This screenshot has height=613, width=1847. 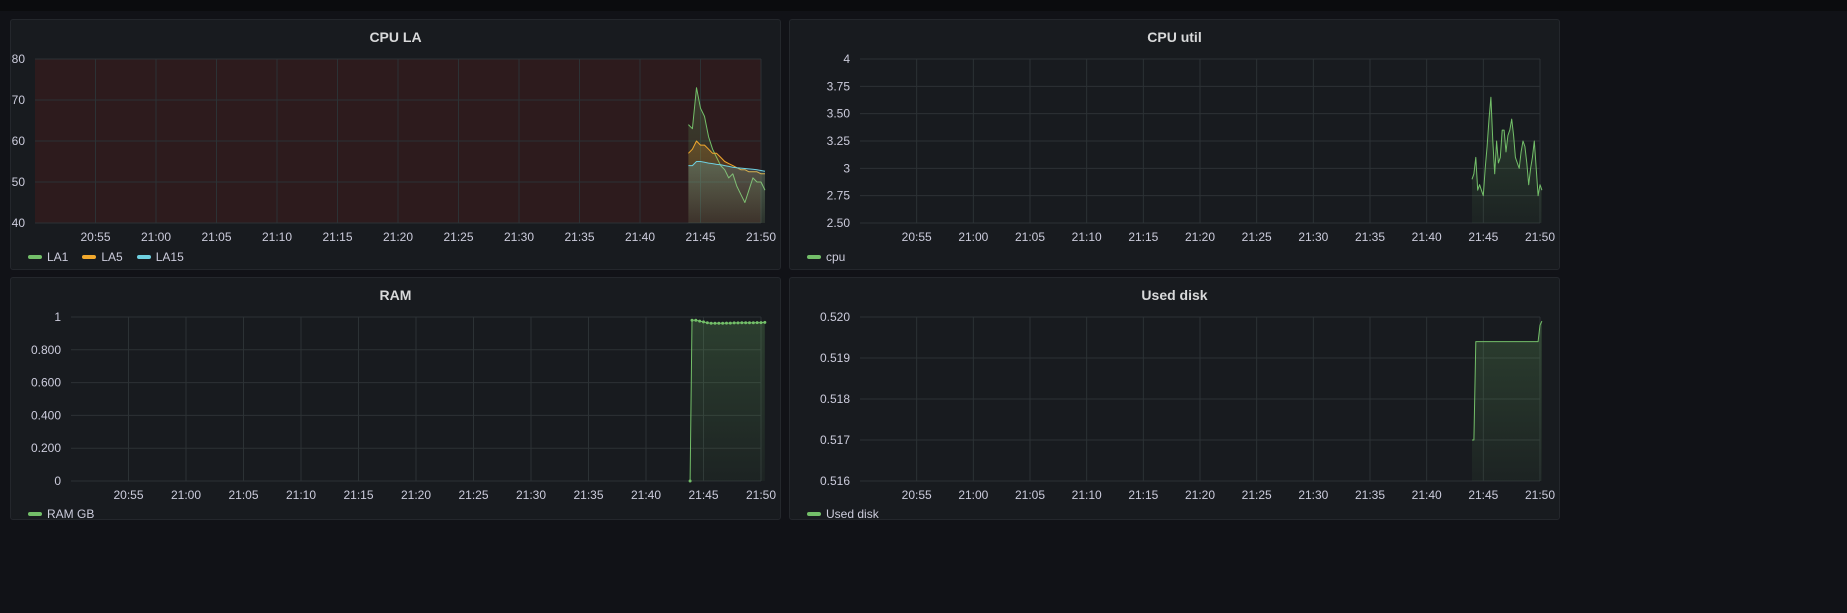 I want to click on y-tick-label: 0, so click(x=57, y=481).